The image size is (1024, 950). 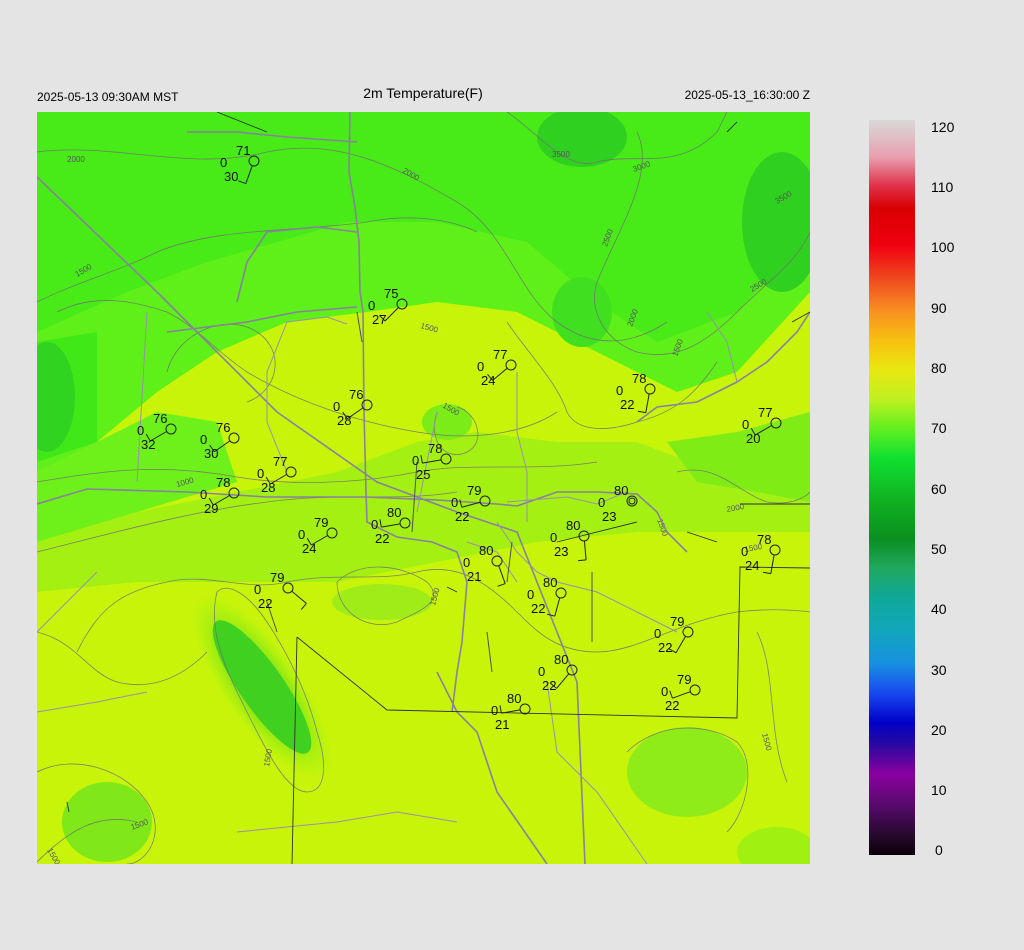 I want to click on wind-barb-flag, so click(x=582, y=560).